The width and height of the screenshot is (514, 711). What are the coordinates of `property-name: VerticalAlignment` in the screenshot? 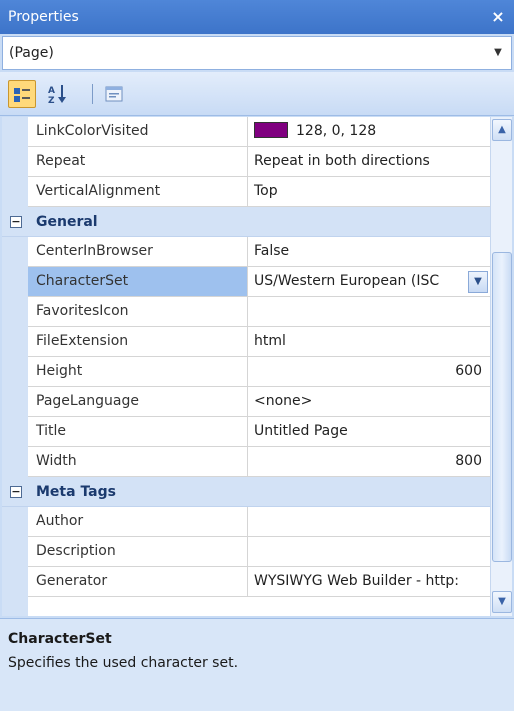 It's located at (138, 192).